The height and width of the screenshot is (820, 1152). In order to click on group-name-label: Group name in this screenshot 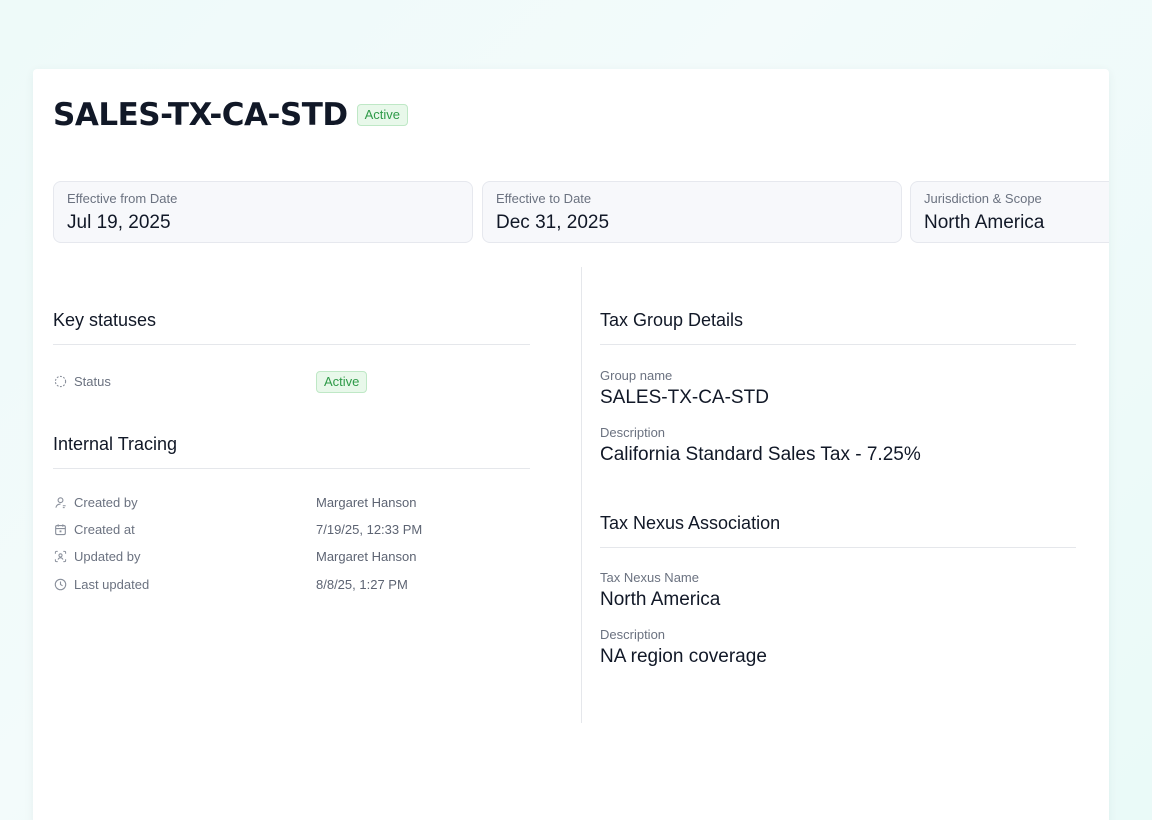, I will do `click(636, 375)`.